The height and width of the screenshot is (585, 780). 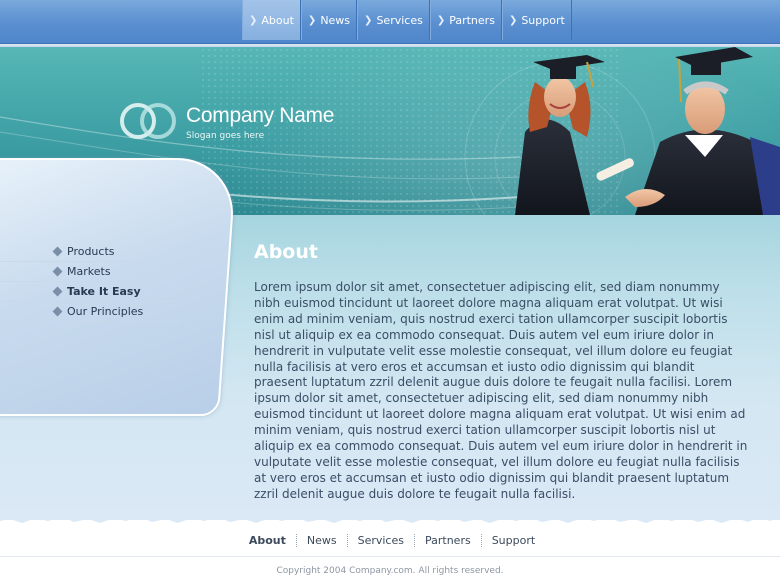 I want to click on top-nav-partners: ❯ Partners, so click(x=465, y=20).